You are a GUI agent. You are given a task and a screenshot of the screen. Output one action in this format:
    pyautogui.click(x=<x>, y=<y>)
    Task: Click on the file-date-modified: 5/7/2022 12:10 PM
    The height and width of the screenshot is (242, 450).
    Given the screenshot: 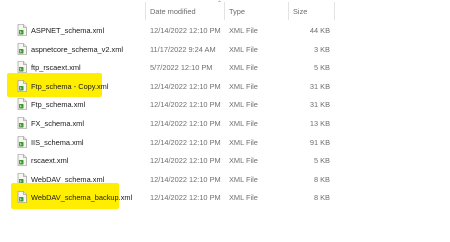 What is the action you would take?
    pyautogui.click(x=181, y=68)
    